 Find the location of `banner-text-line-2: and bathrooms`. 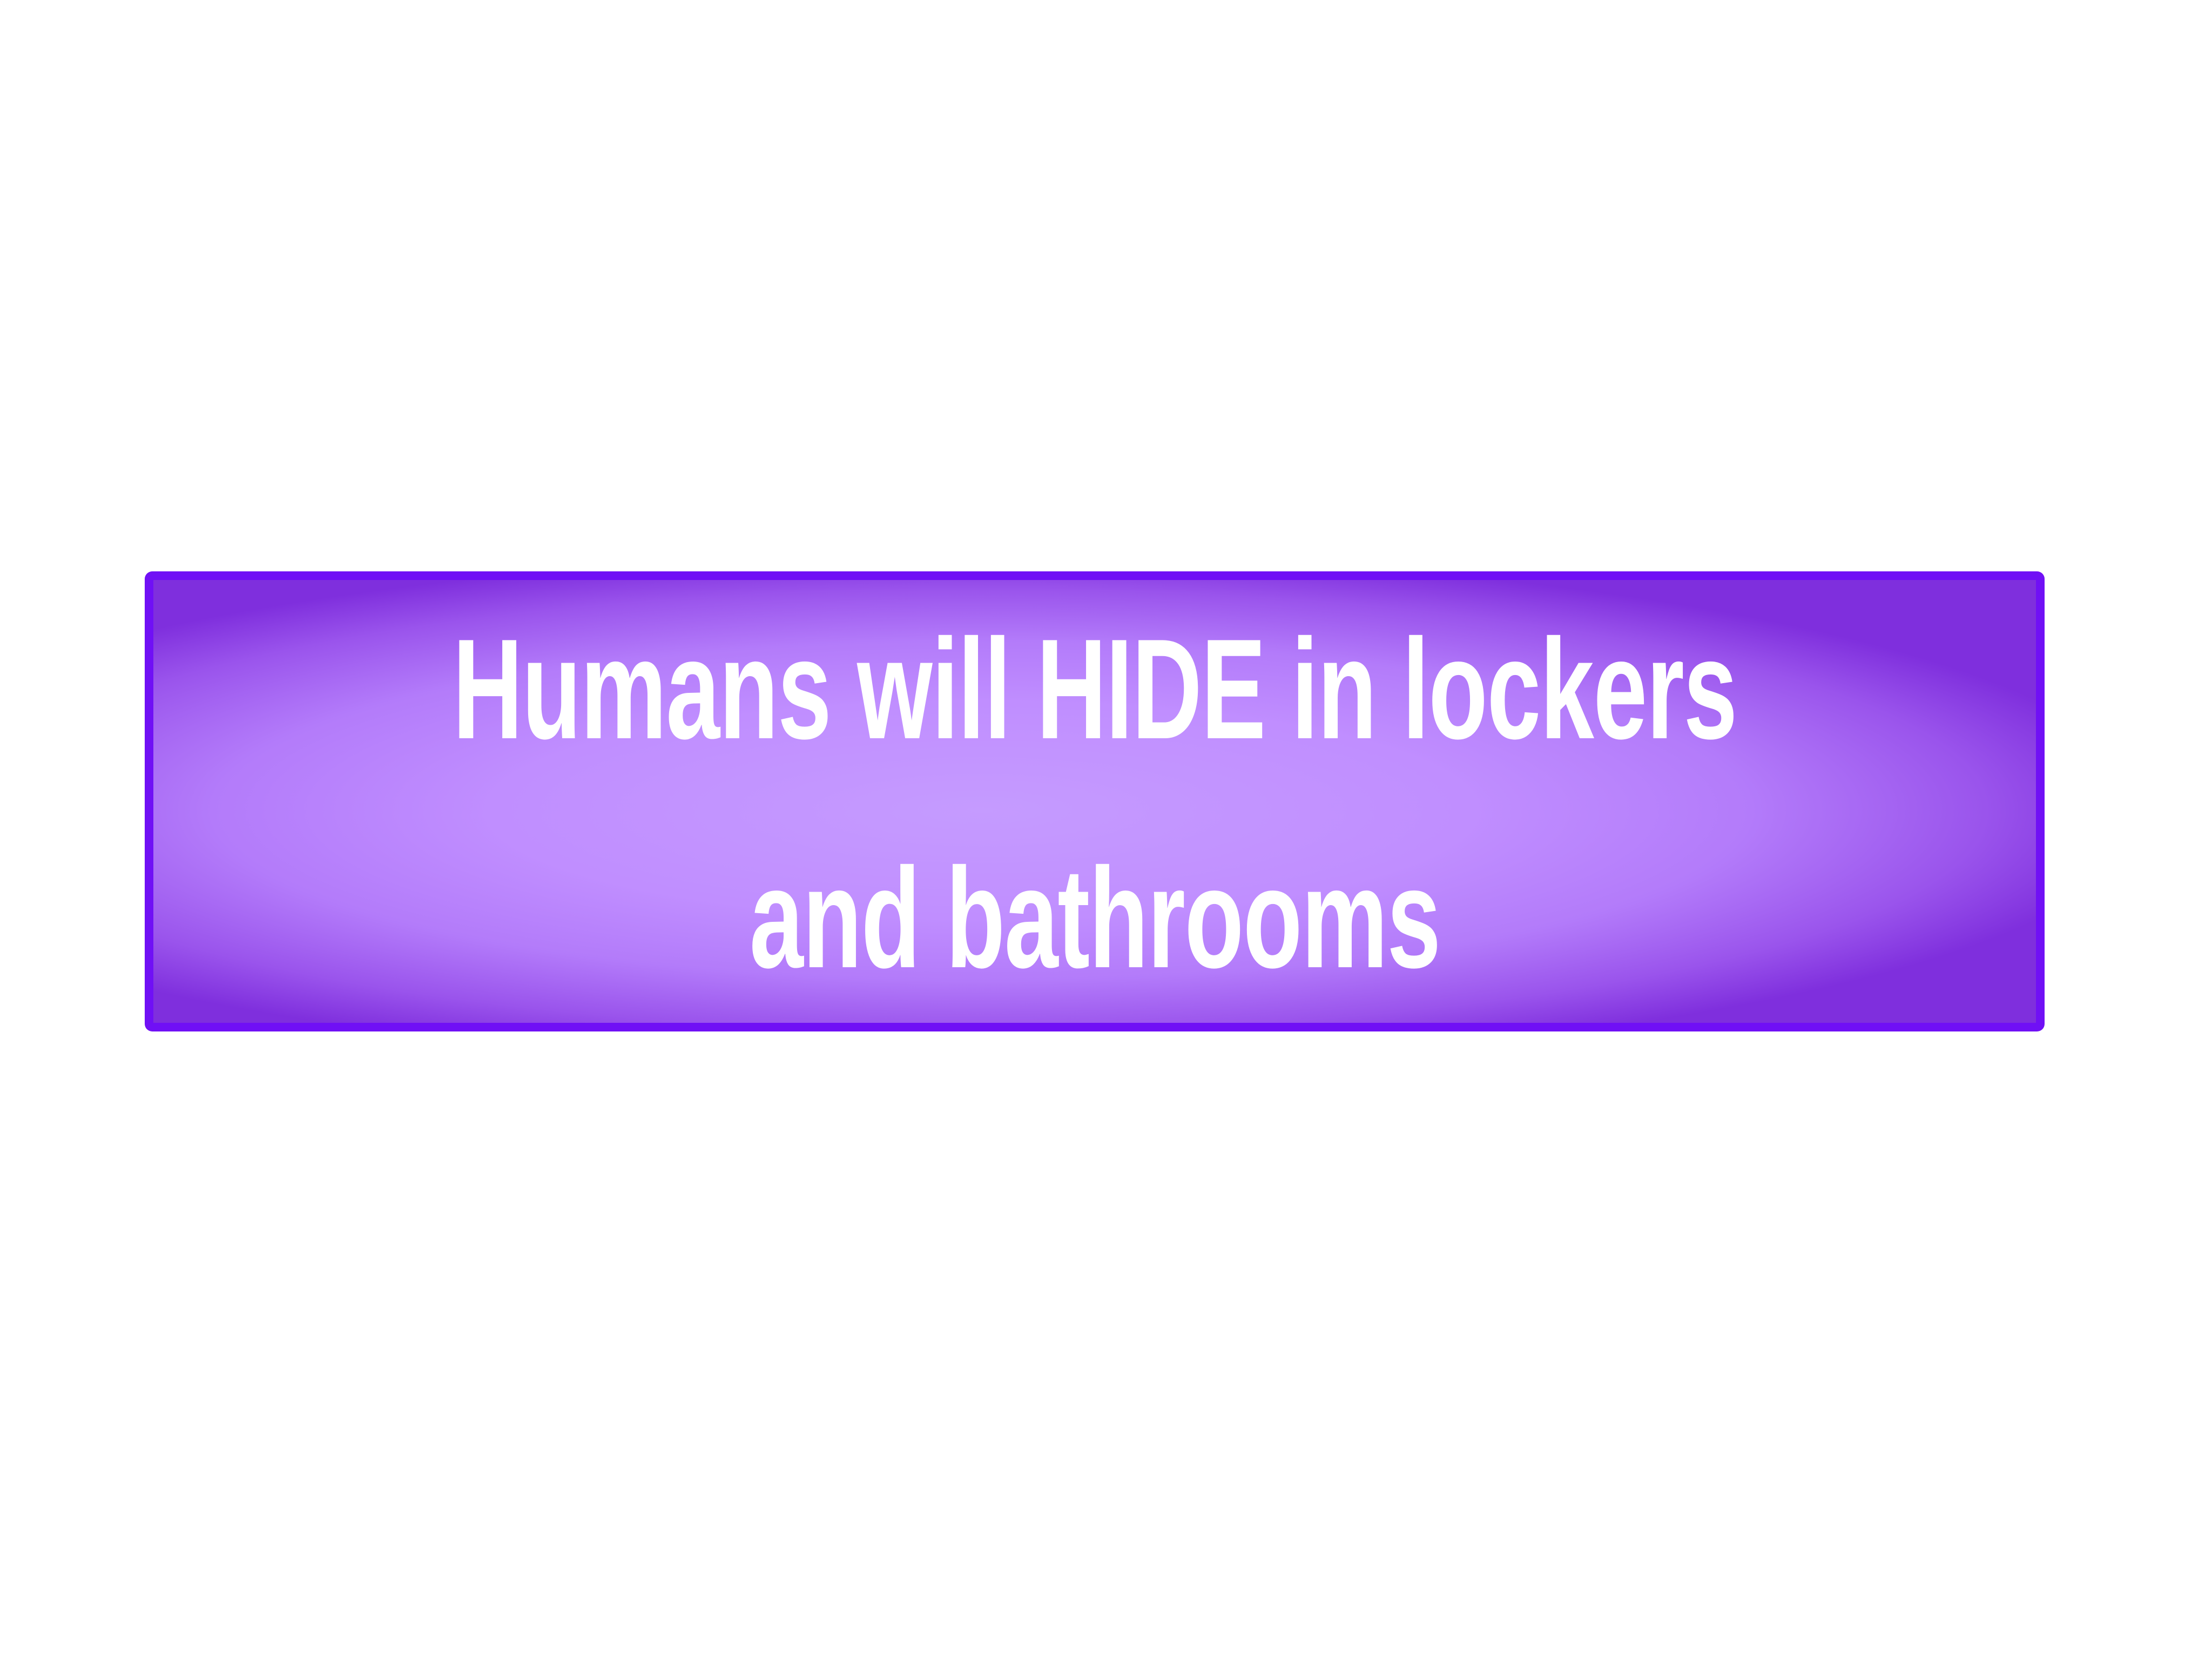

banner-text-line-2: and bathrooms is located at coordinates (1095, 917).